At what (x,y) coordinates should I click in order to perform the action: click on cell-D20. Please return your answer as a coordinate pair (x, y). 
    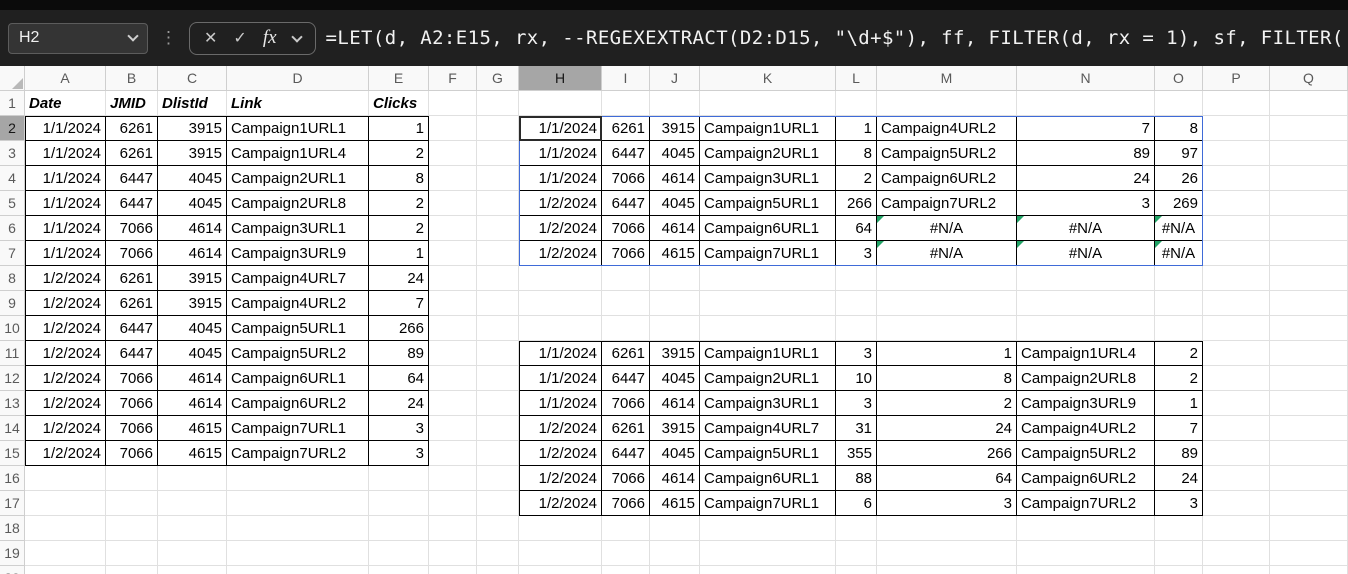
    Looking at the image, I should click on (298, 570).